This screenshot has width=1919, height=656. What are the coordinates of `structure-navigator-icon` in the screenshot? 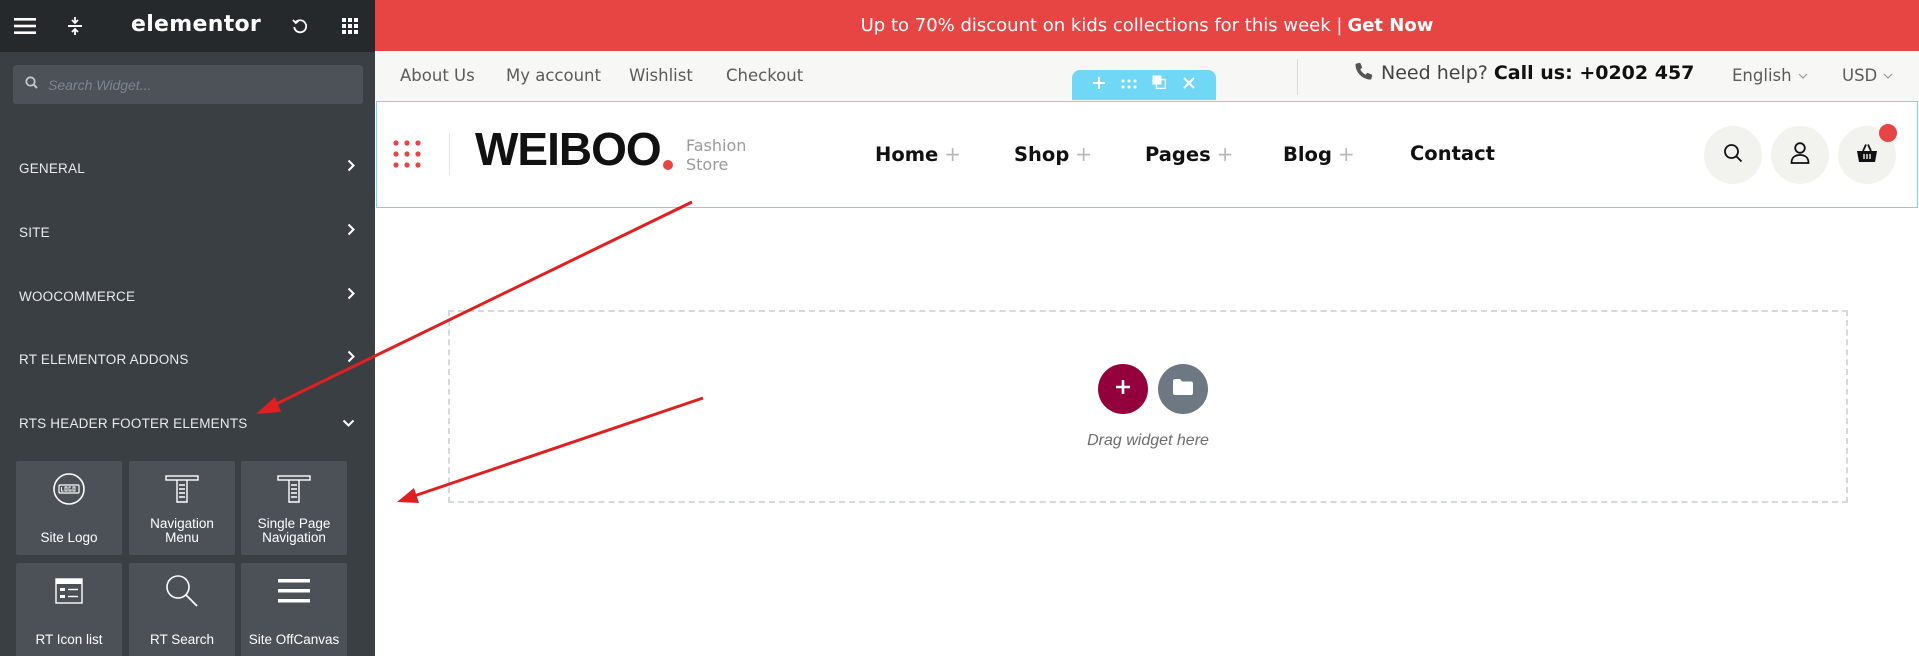 It's located at (75, 26).